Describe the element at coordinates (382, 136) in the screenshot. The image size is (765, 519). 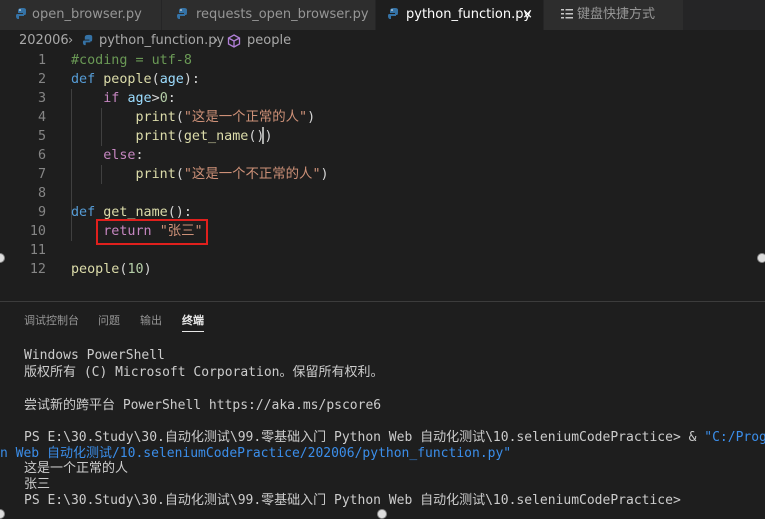
I see `code-line: 5 print(get_name())` at that location.